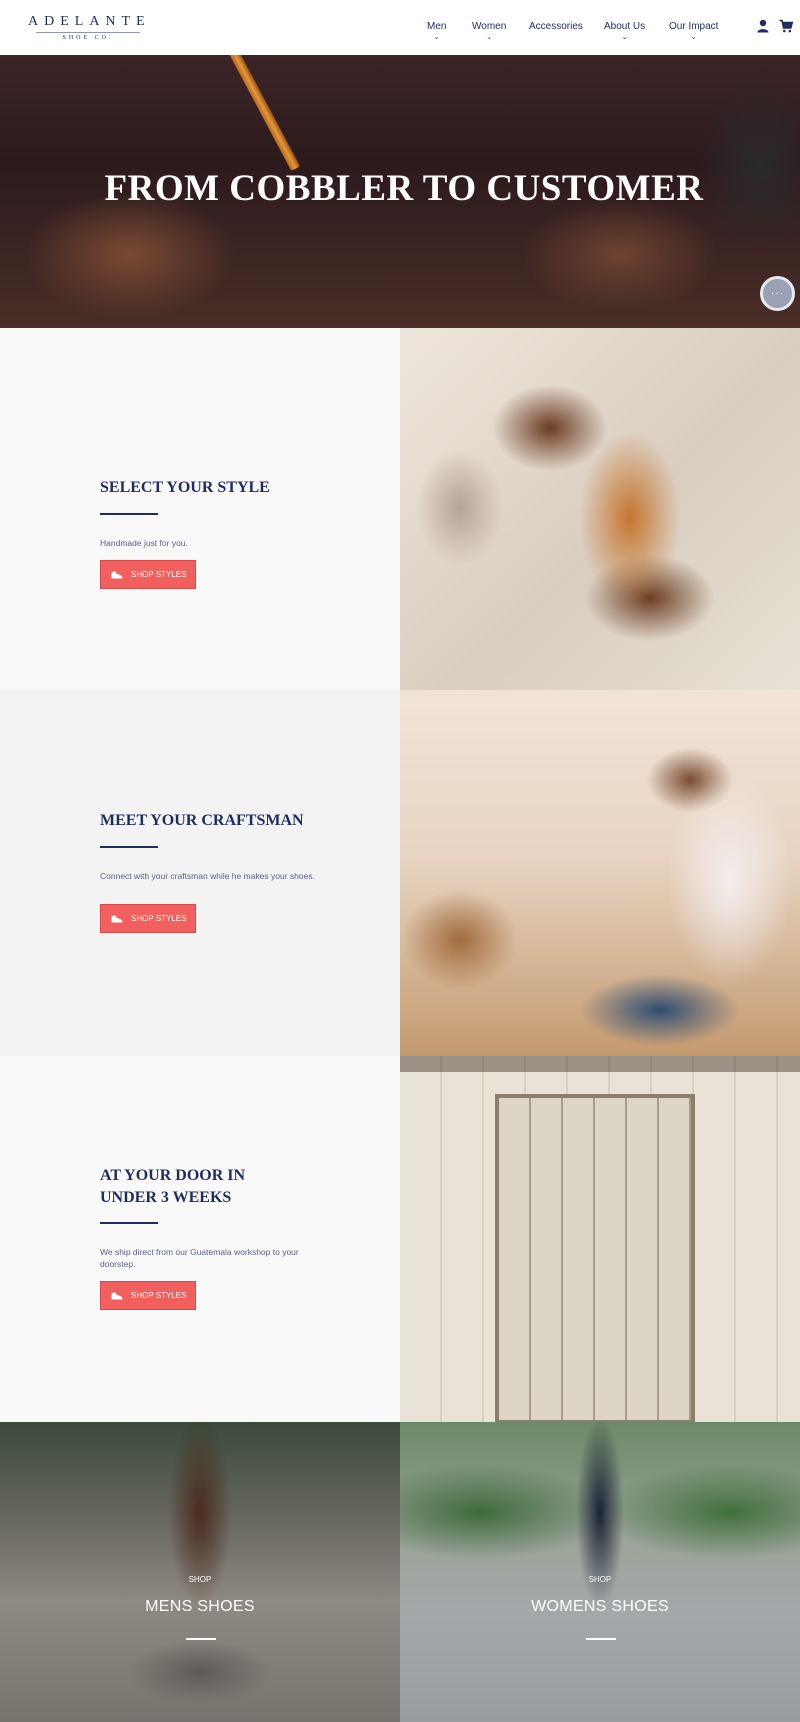 Image resolution: width=800 pixels, height=1722 pixels. What do you see at coordinates (595, 1258) in the screenshot?
I see `door-illustration` at bounding box center [595, 1258].